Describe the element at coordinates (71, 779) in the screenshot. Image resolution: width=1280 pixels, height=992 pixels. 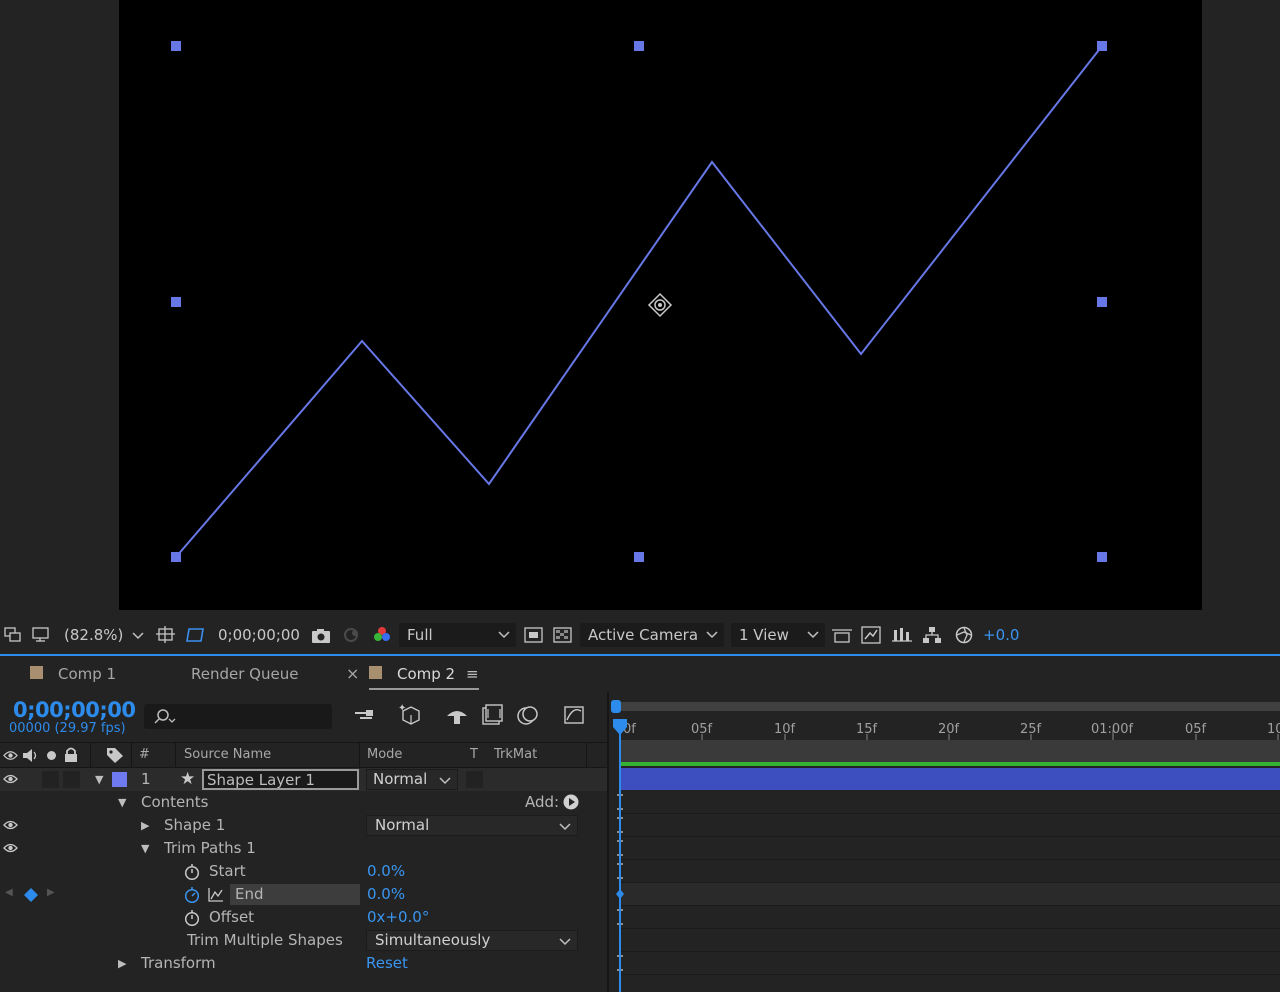
I see `lock-toggle` at that location.